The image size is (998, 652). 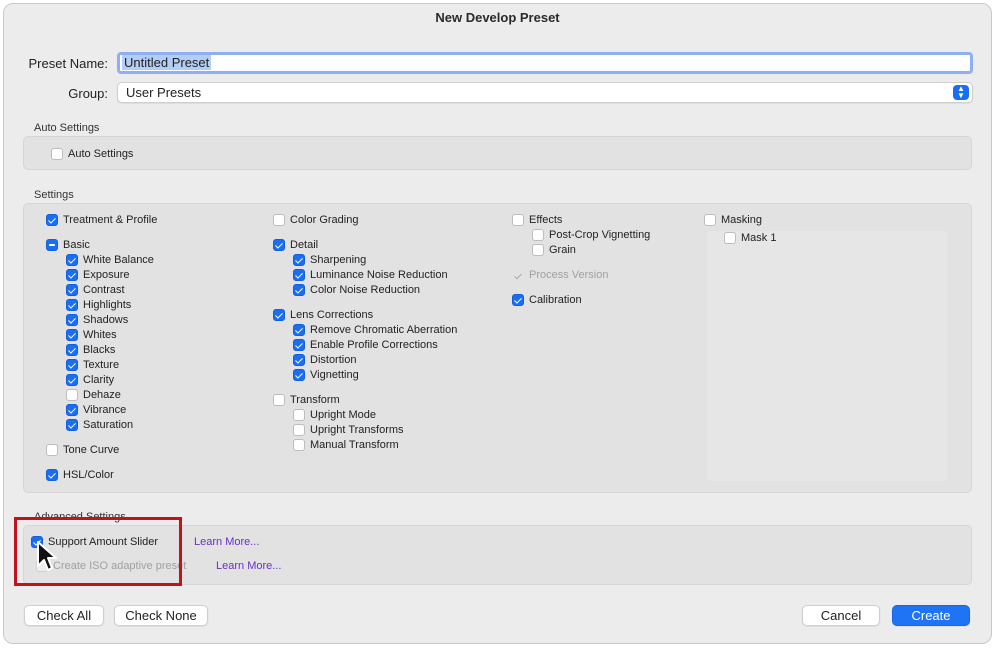 I want to click on vignetting-checkbox: Vignetting, so click(x=326, y=375).